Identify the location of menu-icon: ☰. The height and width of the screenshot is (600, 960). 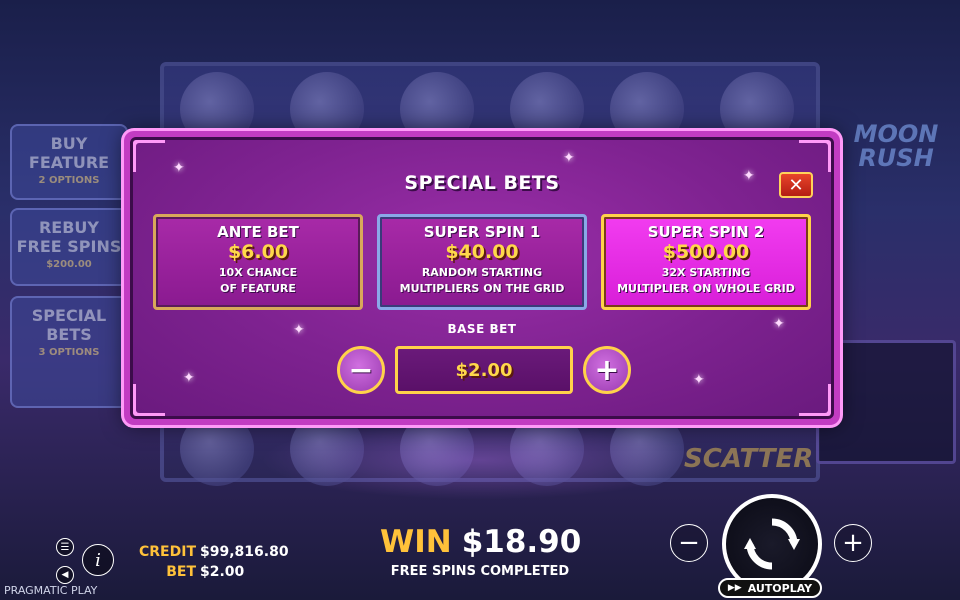
(65, 547).